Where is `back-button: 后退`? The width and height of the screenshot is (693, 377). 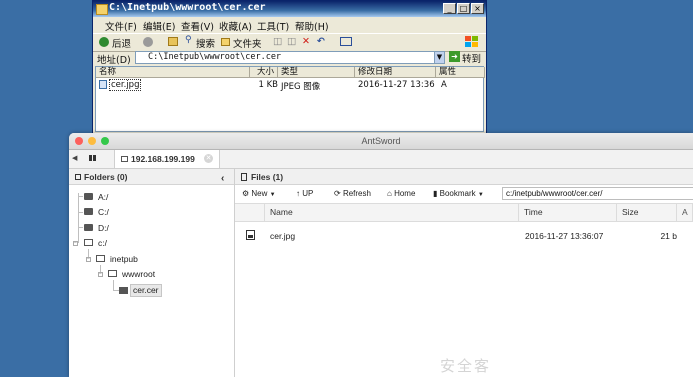 back-button: 后退 is located at coordinates (121, 43).